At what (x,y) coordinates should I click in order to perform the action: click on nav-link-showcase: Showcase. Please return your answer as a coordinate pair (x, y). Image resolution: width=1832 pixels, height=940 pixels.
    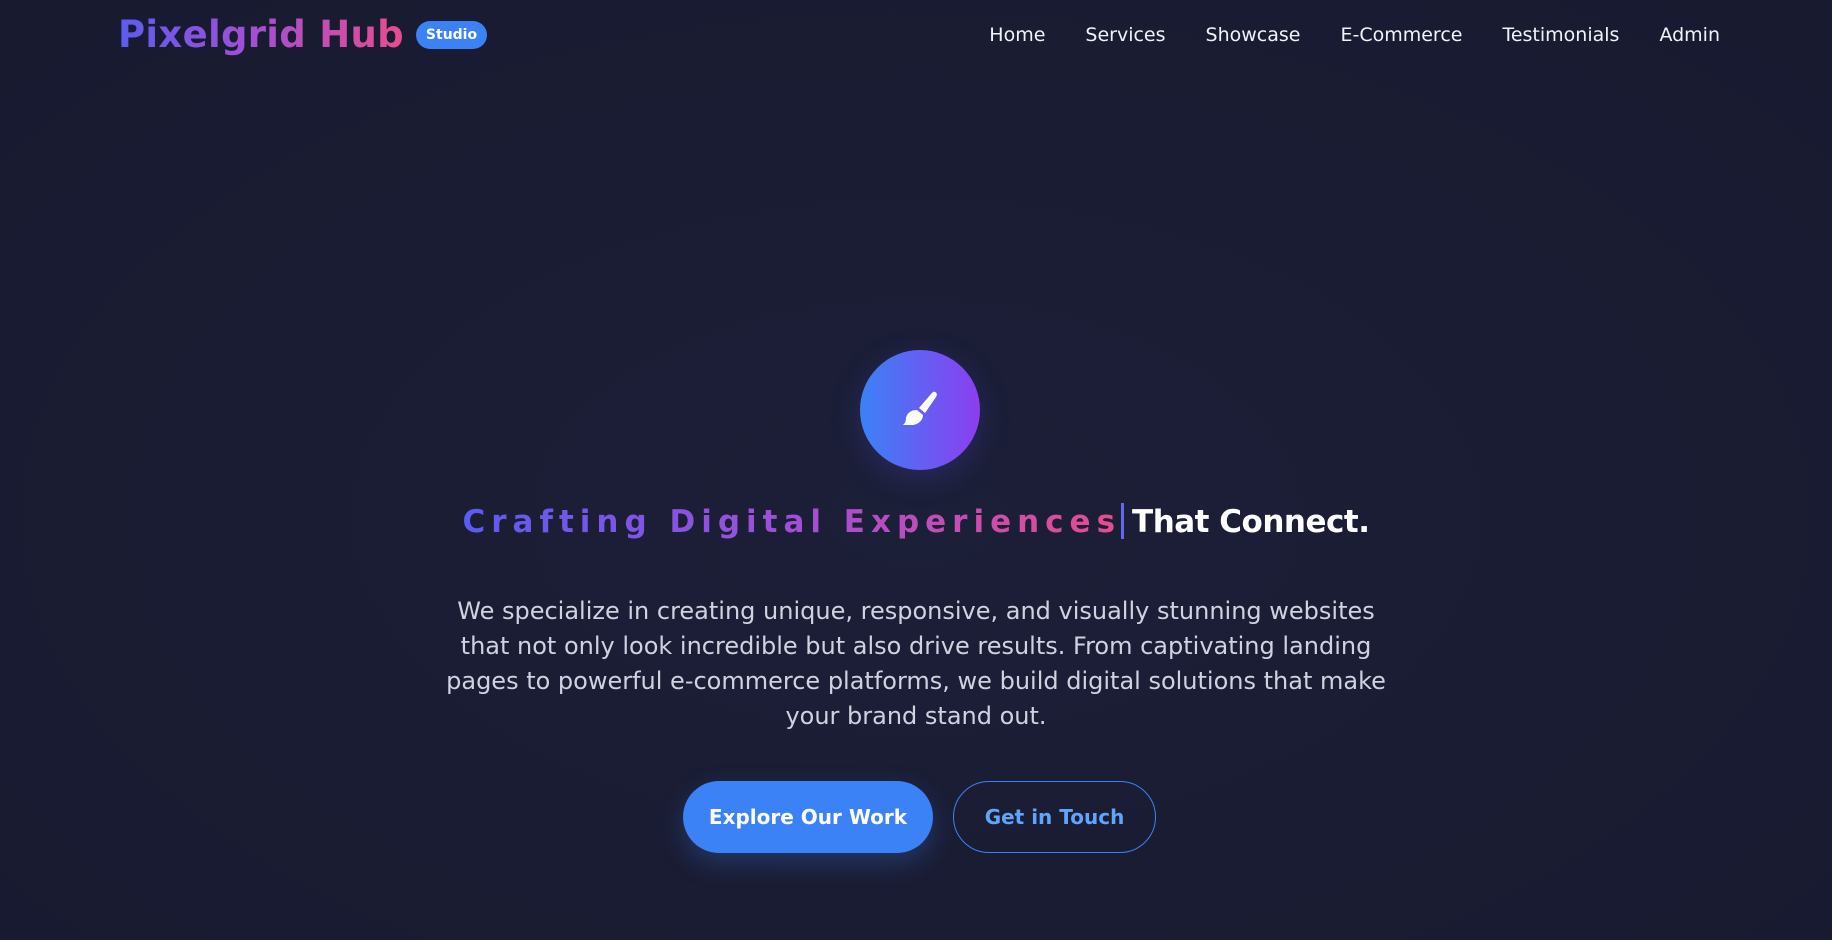
    Looking at the image, I should click on (1253, 35).